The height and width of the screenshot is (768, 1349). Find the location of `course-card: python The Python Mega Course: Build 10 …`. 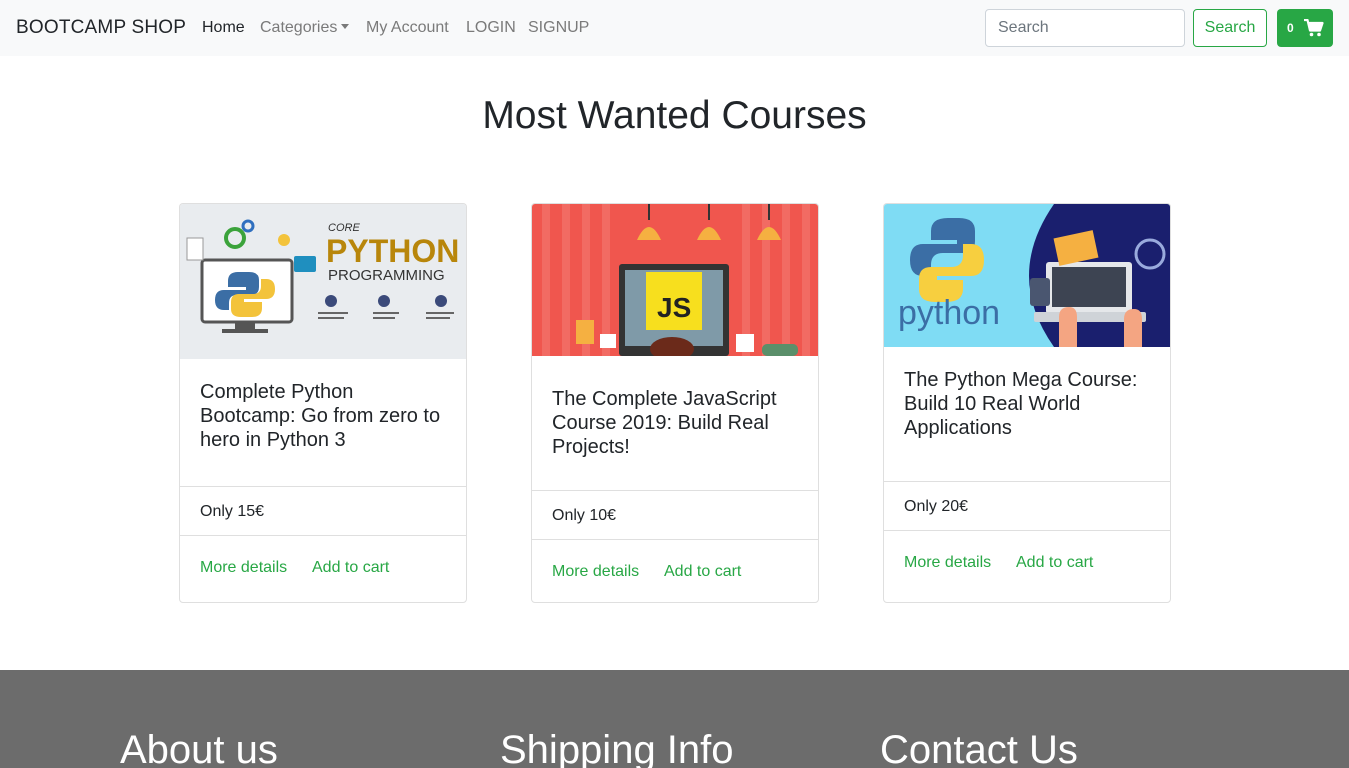

course-card: python The Python Mega Course: Build 10 … is located at coordinates (1027, 403).